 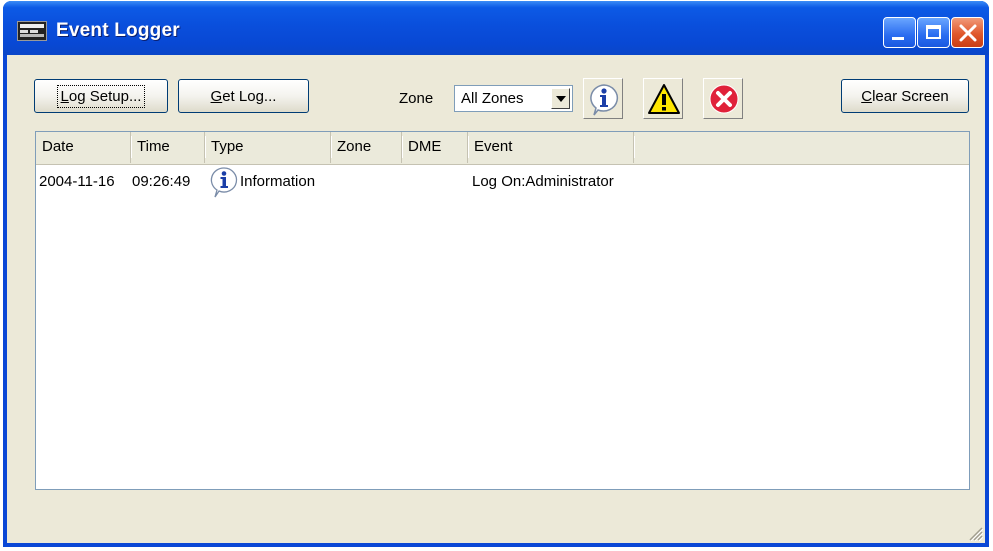 I want to click on clear-screen-label: Clear Screen, so click(x=905, y=96).